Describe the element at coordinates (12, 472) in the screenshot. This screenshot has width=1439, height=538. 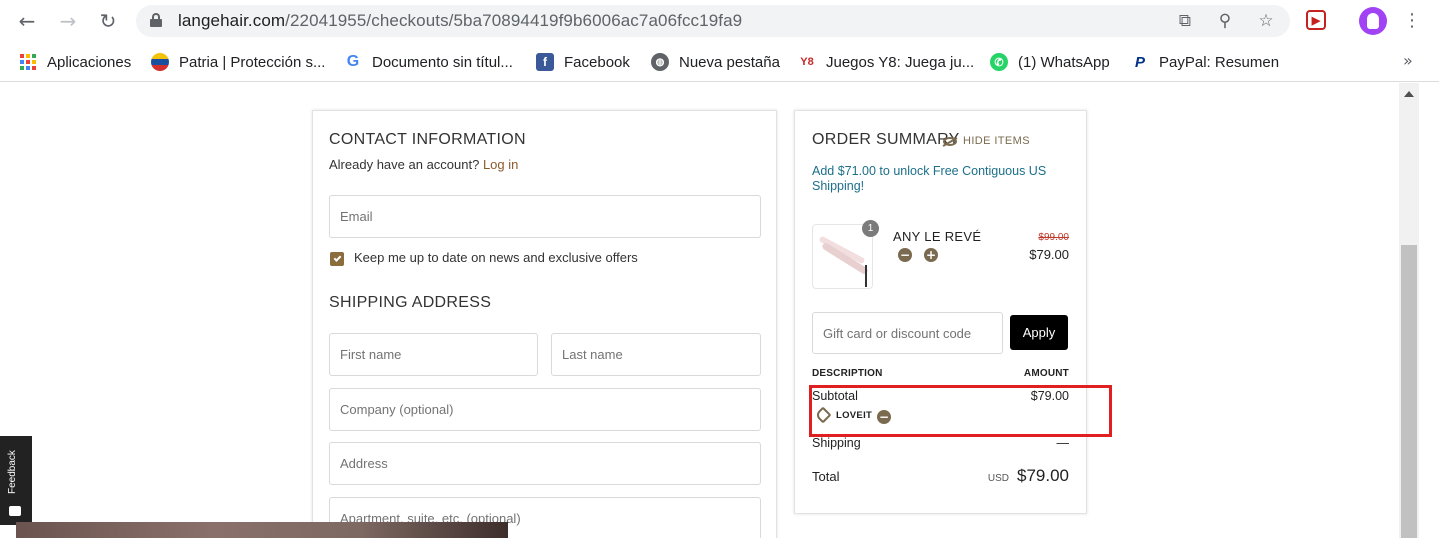
I see `feedback-label: Feedback` at that location.